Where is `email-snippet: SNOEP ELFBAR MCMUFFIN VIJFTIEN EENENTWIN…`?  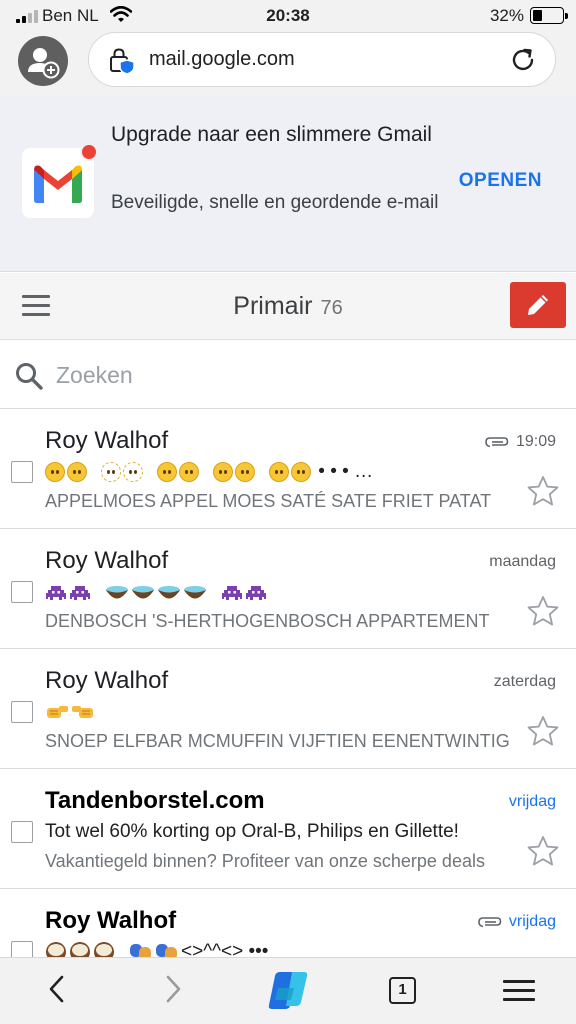
email-snippet: SNOEP ELFBAR MCMUFFIN VIJFTIEN EENENTWIN… is located at coordinates (277, 741).